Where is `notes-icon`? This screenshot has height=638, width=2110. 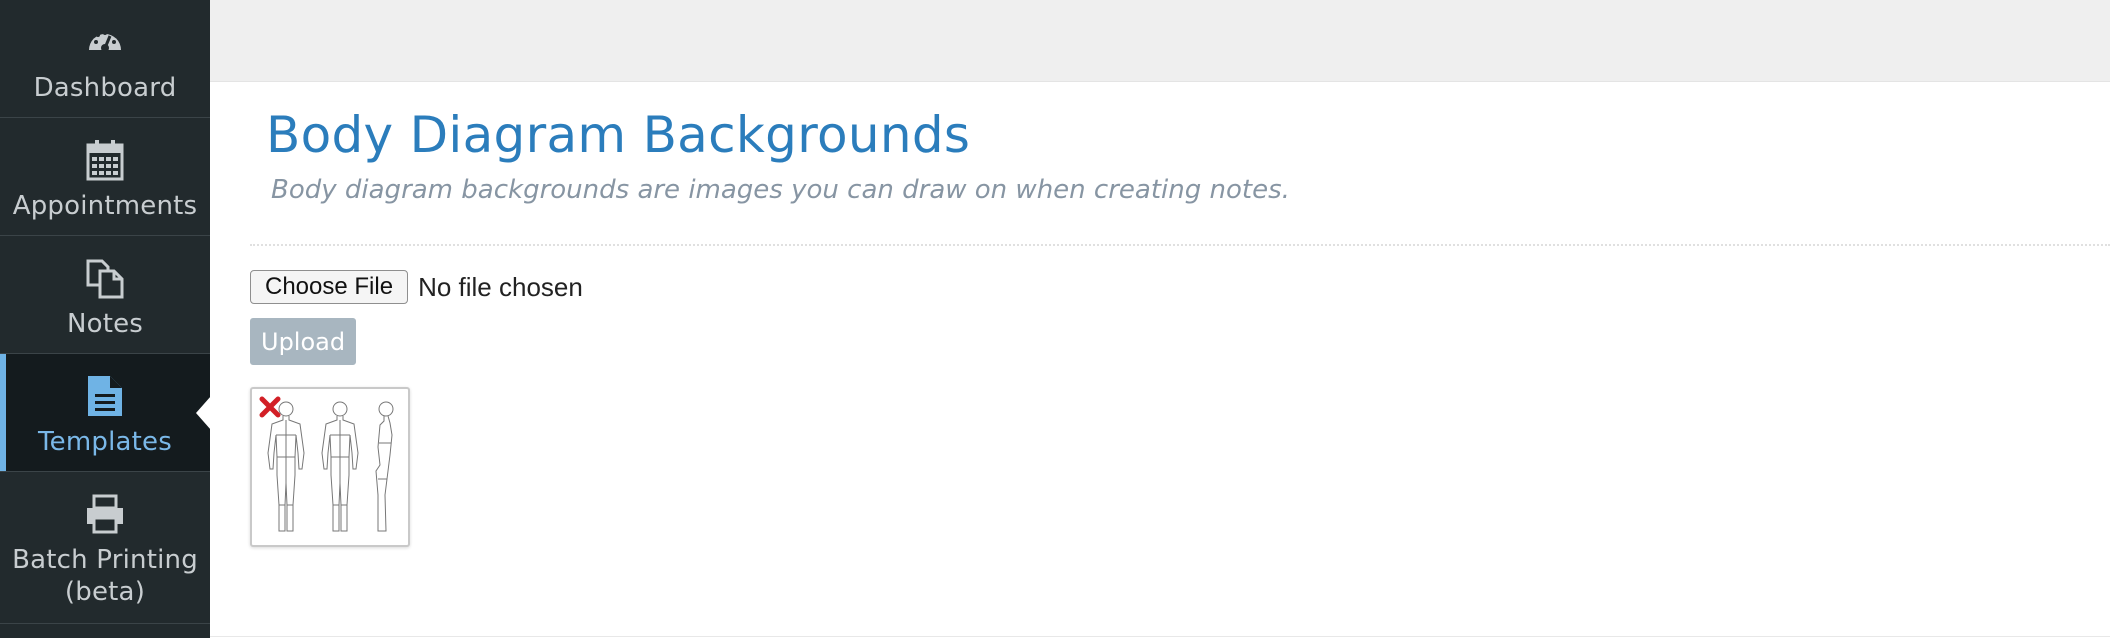 notes-icon is located at coordinates (105, 278).